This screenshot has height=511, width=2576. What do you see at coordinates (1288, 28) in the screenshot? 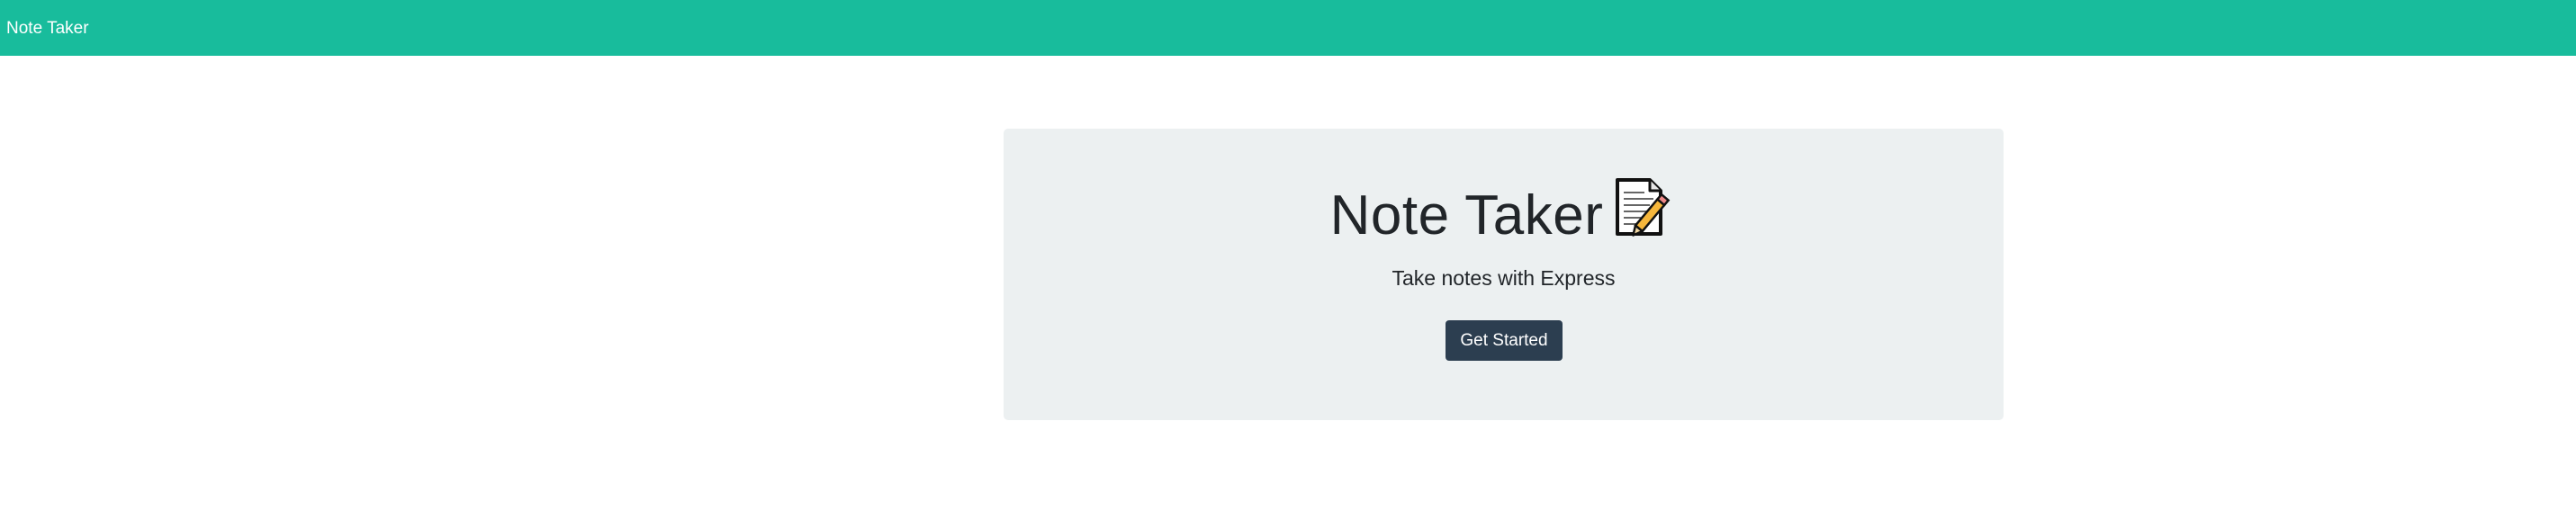
I see `navbar: Note Taker` at bounding box center [1288, 28].